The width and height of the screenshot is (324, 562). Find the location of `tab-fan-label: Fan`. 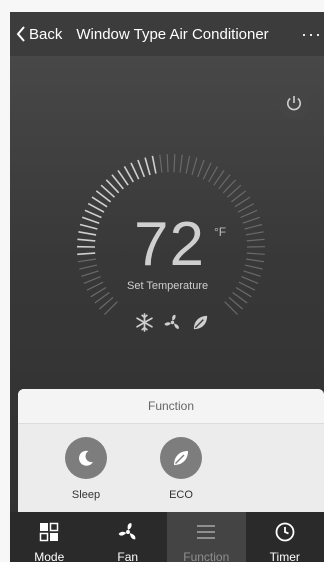

tab-fan-label: Fan is located at coordinates (128, 556).